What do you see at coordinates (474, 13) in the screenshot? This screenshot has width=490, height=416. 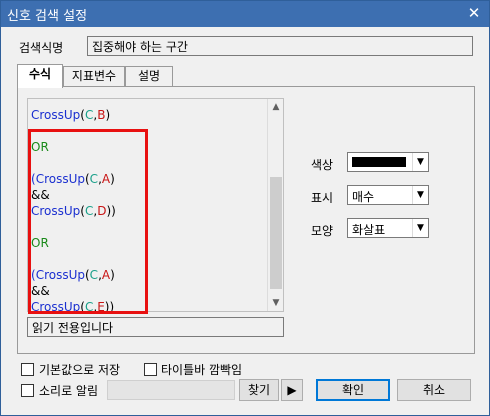 I see `close-icon: ✕` at bounding box center [474, 13].